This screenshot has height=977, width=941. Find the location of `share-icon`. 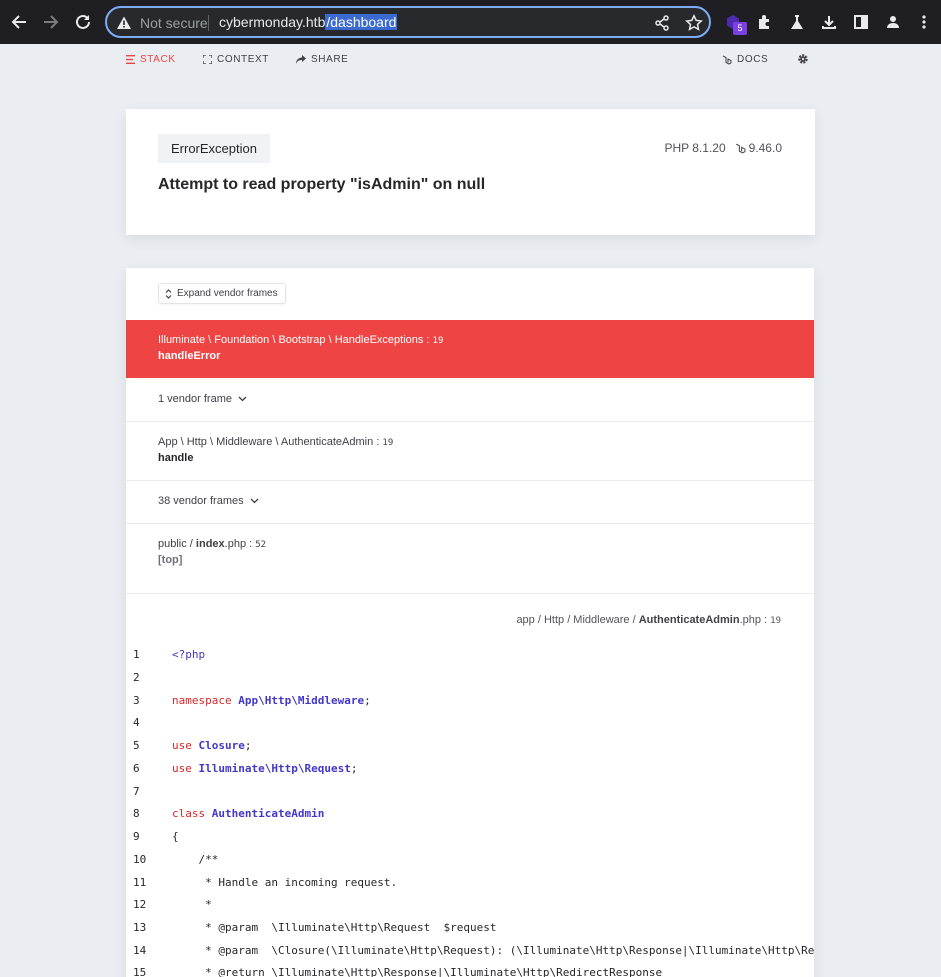

share-icon is located at coordinates (301, 59).